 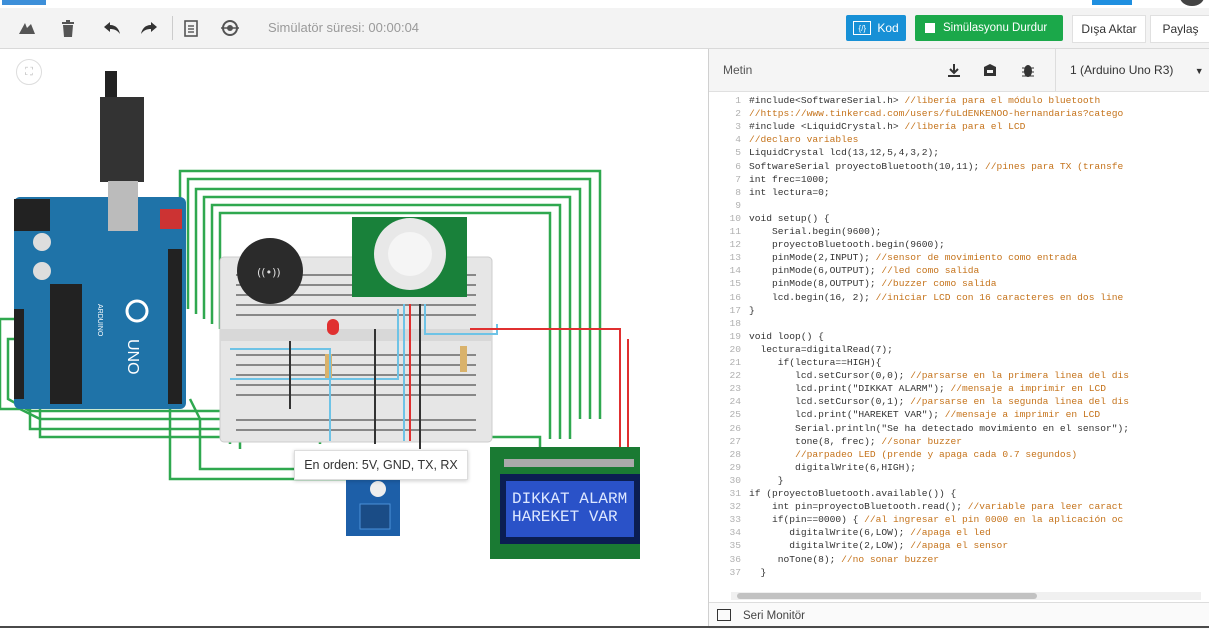 I want to click on pir-sensor, so click(x=409, y=257).